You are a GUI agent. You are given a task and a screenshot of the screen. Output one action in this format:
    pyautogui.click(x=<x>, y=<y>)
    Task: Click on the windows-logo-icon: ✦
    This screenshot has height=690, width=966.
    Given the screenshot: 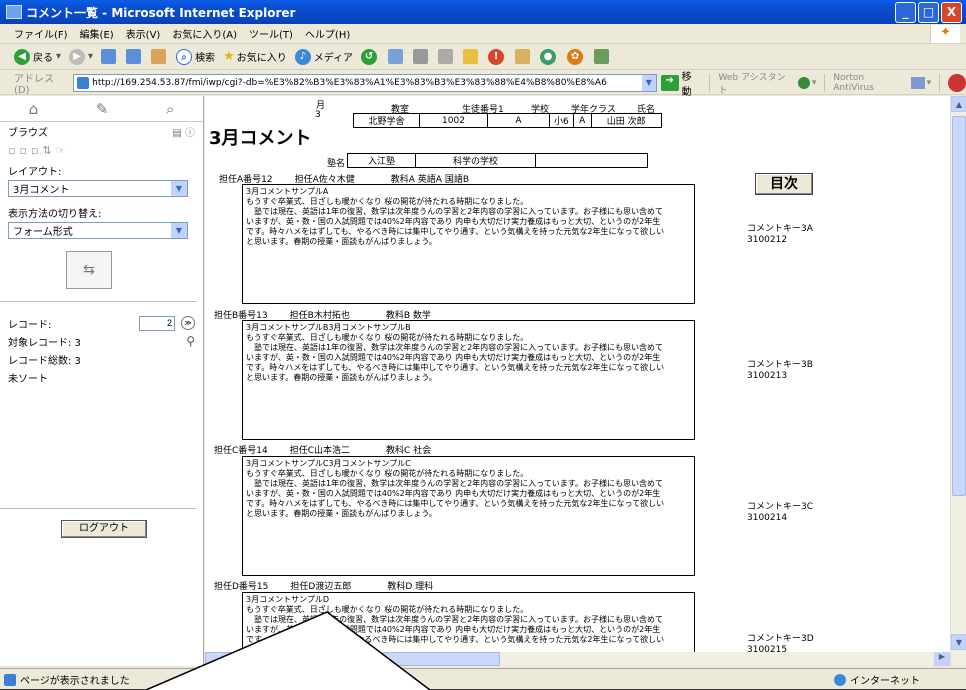 What is the action you would take?
    pyautogui.click(x=945, y=34)
    